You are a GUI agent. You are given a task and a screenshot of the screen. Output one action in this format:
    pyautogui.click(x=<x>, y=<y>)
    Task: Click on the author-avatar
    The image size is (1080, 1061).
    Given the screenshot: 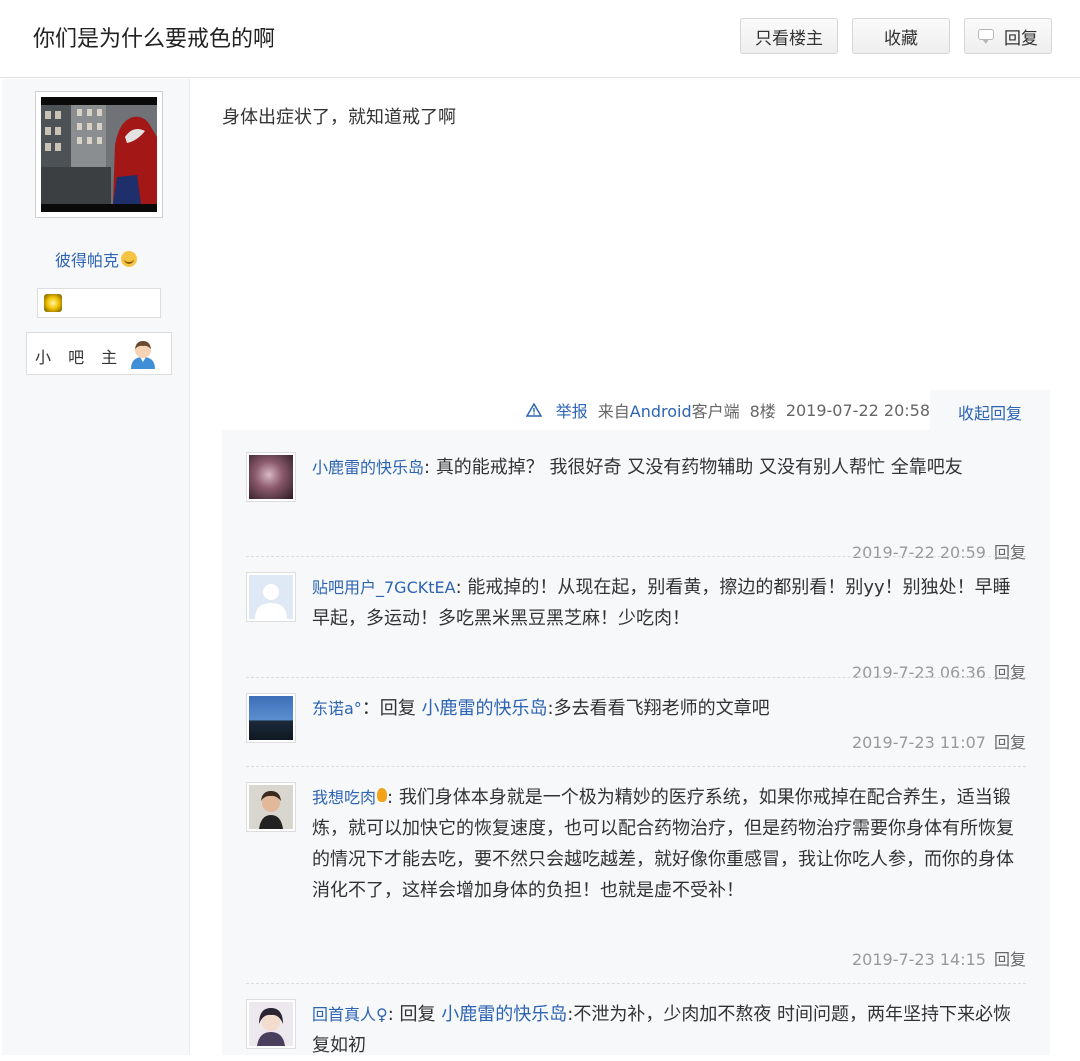 What is the action you would take?
    pyautogui.click(x=99, y=154)
    